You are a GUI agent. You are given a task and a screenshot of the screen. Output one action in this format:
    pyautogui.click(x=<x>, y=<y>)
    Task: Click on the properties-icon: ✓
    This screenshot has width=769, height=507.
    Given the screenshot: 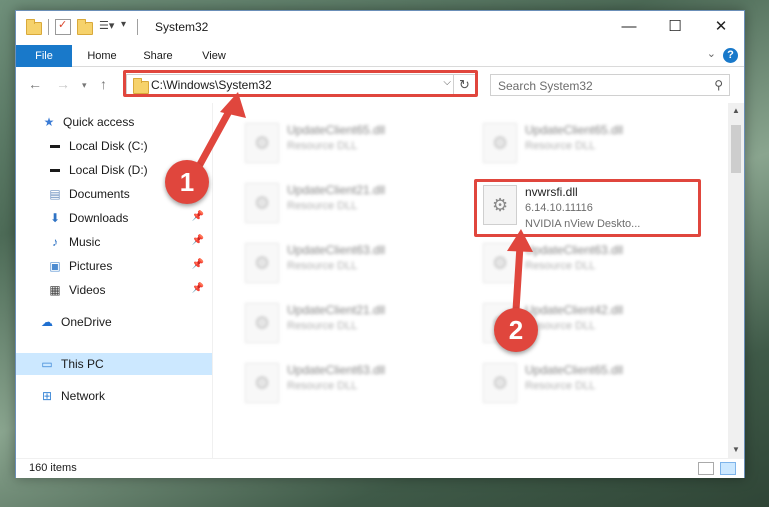 What is the action you would take?
    pyautogui.click(x=63, y=27)
    